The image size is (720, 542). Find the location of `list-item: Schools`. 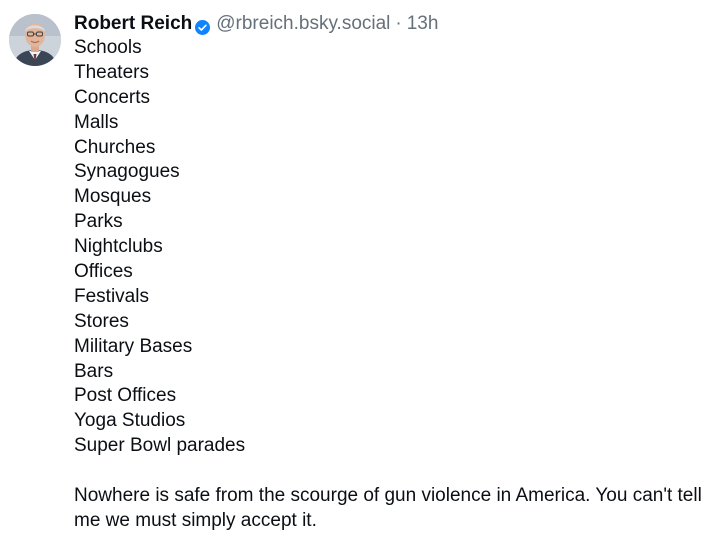

list-item: Schools is located at coordinates (108, 47).